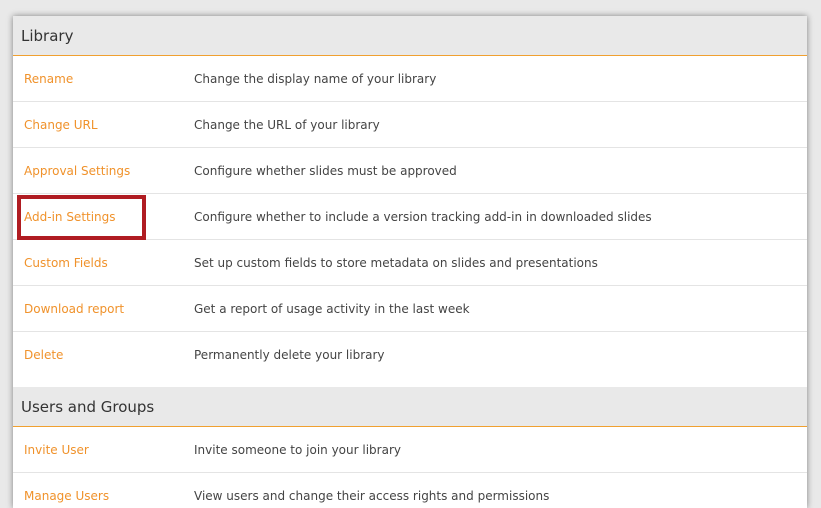  I want to click on section-title-users-groups: Users and Groups, so click(88, 406).